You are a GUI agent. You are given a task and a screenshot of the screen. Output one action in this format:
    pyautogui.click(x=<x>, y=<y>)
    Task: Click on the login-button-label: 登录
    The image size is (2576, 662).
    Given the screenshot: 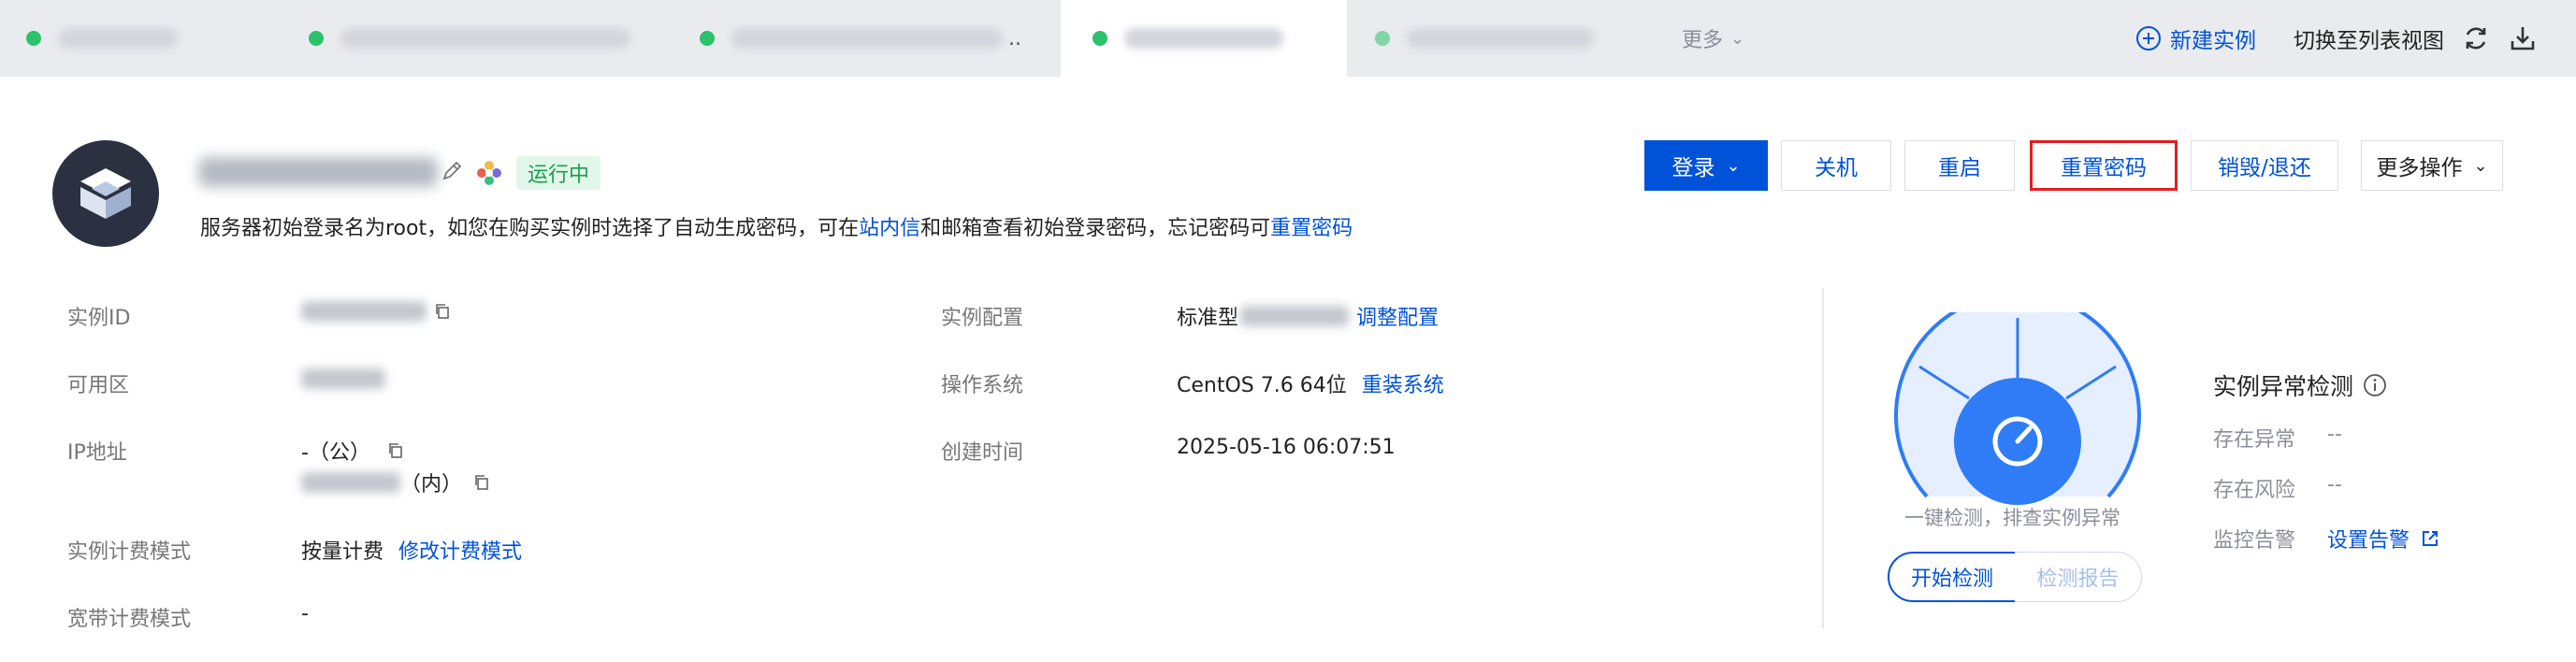 What is the action you would take?
    pyautogui.click(x=1693, y=168)
    